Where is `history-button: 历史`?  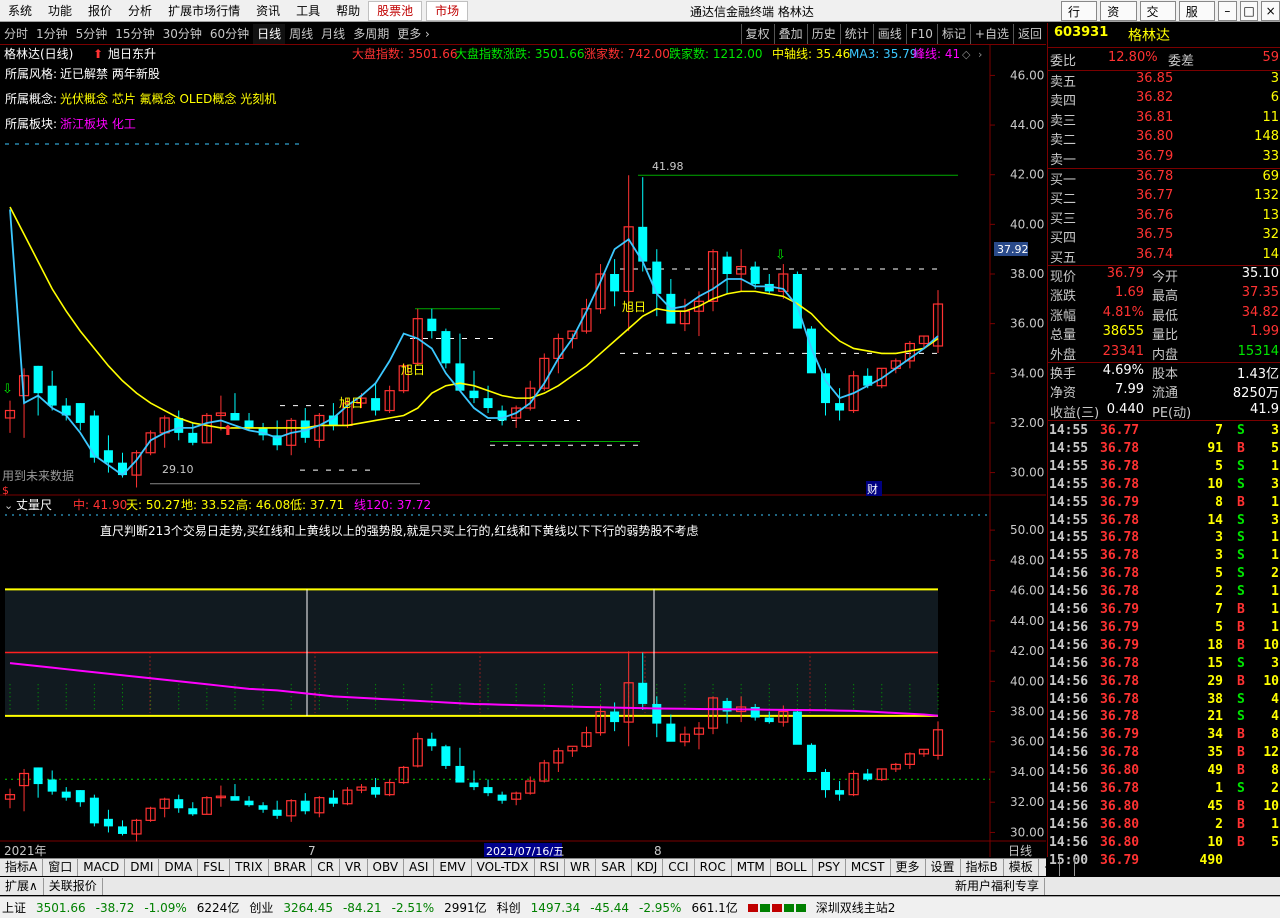 history-button: 历史 is located at coordinates (823, 33).